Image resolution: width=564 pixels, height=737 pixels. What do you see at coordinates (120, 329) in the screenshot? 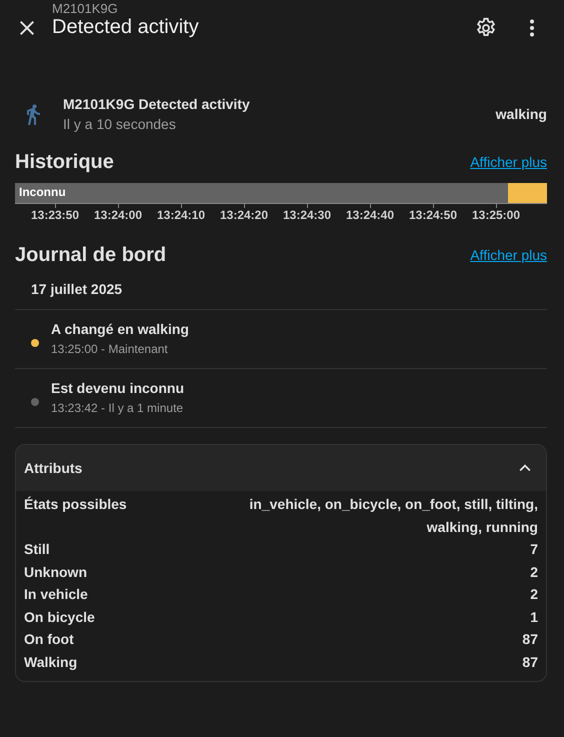
I see `logbook-message: A changé en walking` at bounding box center [120, 329].